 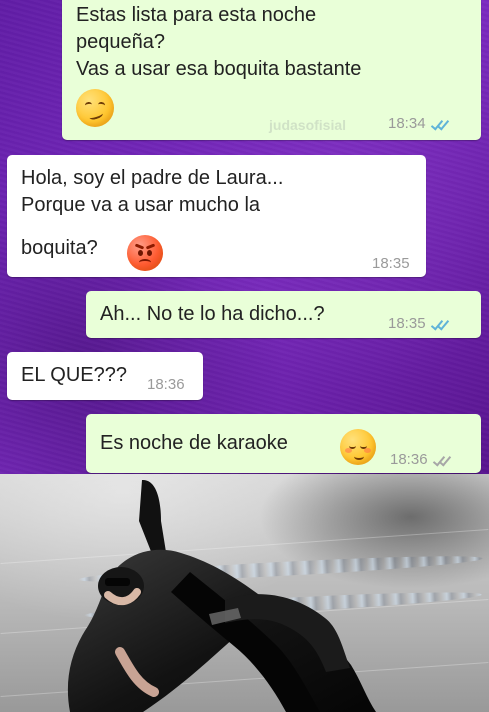 I want to click on message-bubble-received-2: EL QUE??? 18:36, so click(x=105, y=376).